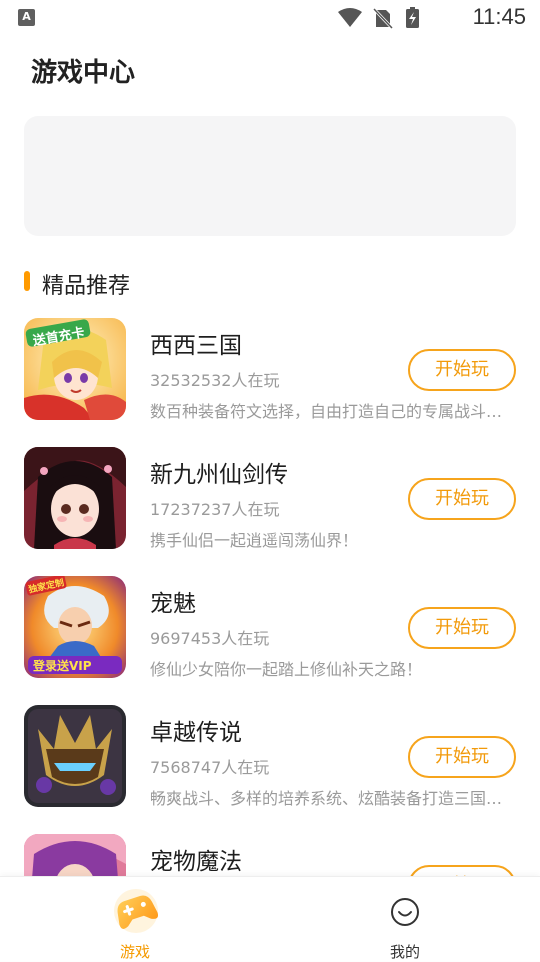  I want to click on wifi-icon, so click(350, 17).